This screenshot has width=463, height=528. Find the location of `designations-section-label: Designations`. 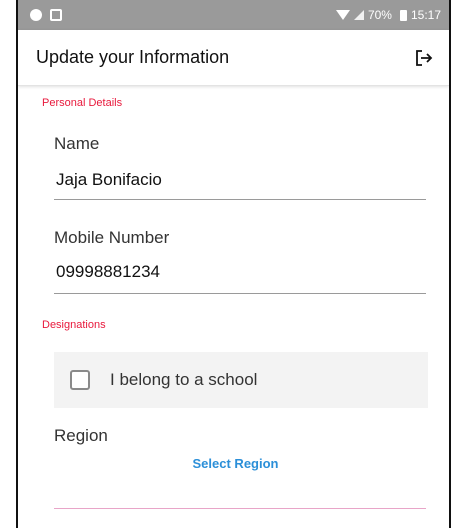

designations-section-label: Designations is located at coordinates (74, 325).